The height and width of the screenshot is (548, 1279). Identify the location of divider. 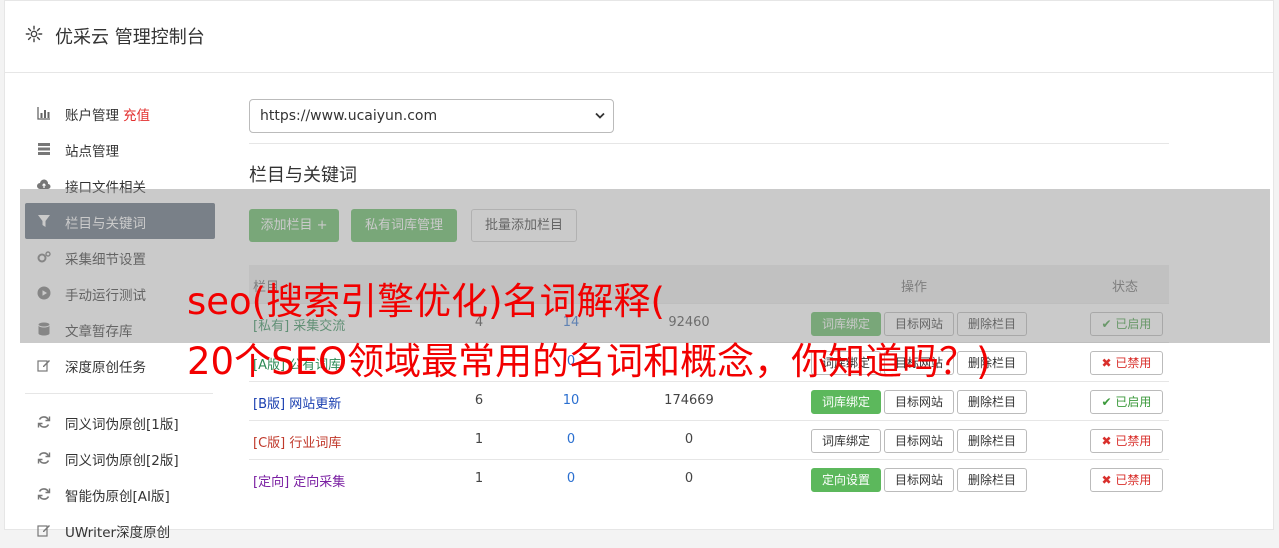
(709, 143).